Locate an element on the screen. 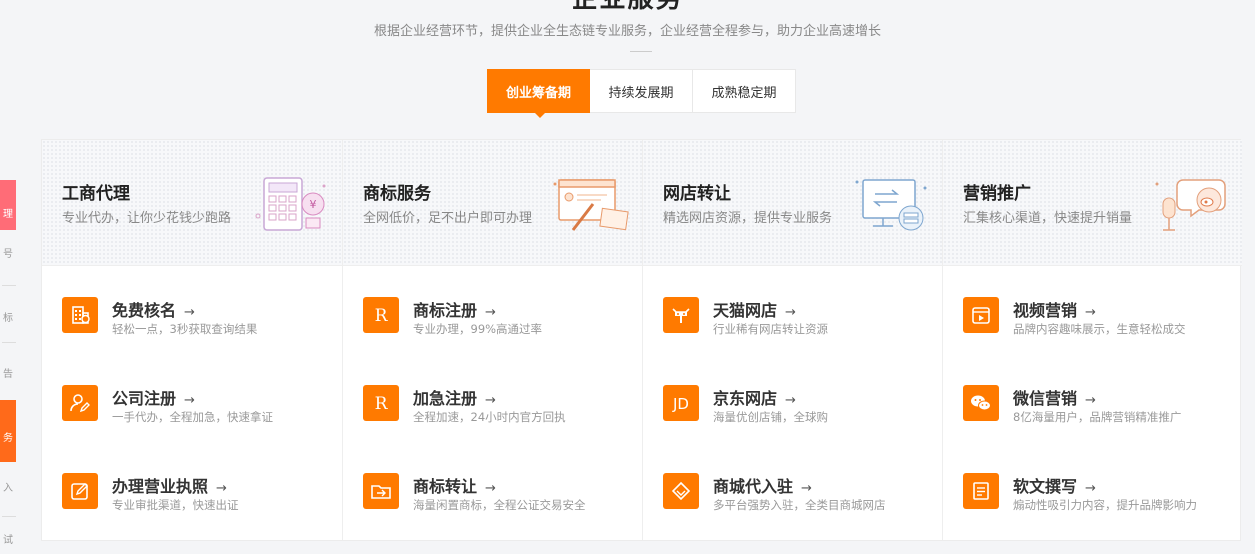  column-header: 工商代理 专业代办，让你少花钱少跑路 ¥ is located at coordinates (192, 203).